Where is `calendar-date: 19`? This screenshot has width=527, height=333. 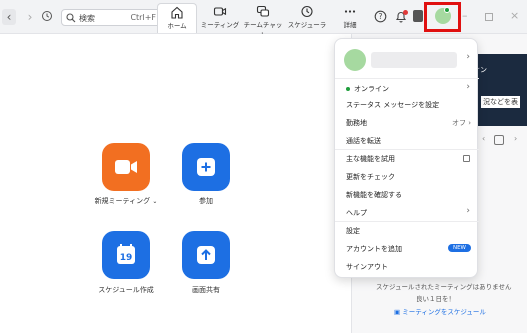
calendar-date: 19 is located at coordinates (126, 258).